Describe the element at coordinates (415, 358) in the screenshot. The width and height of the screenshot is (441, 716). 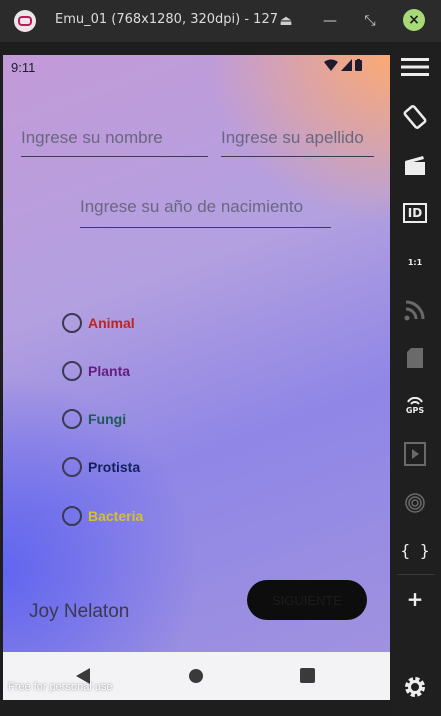
I see `sd-card-icon` at that location.